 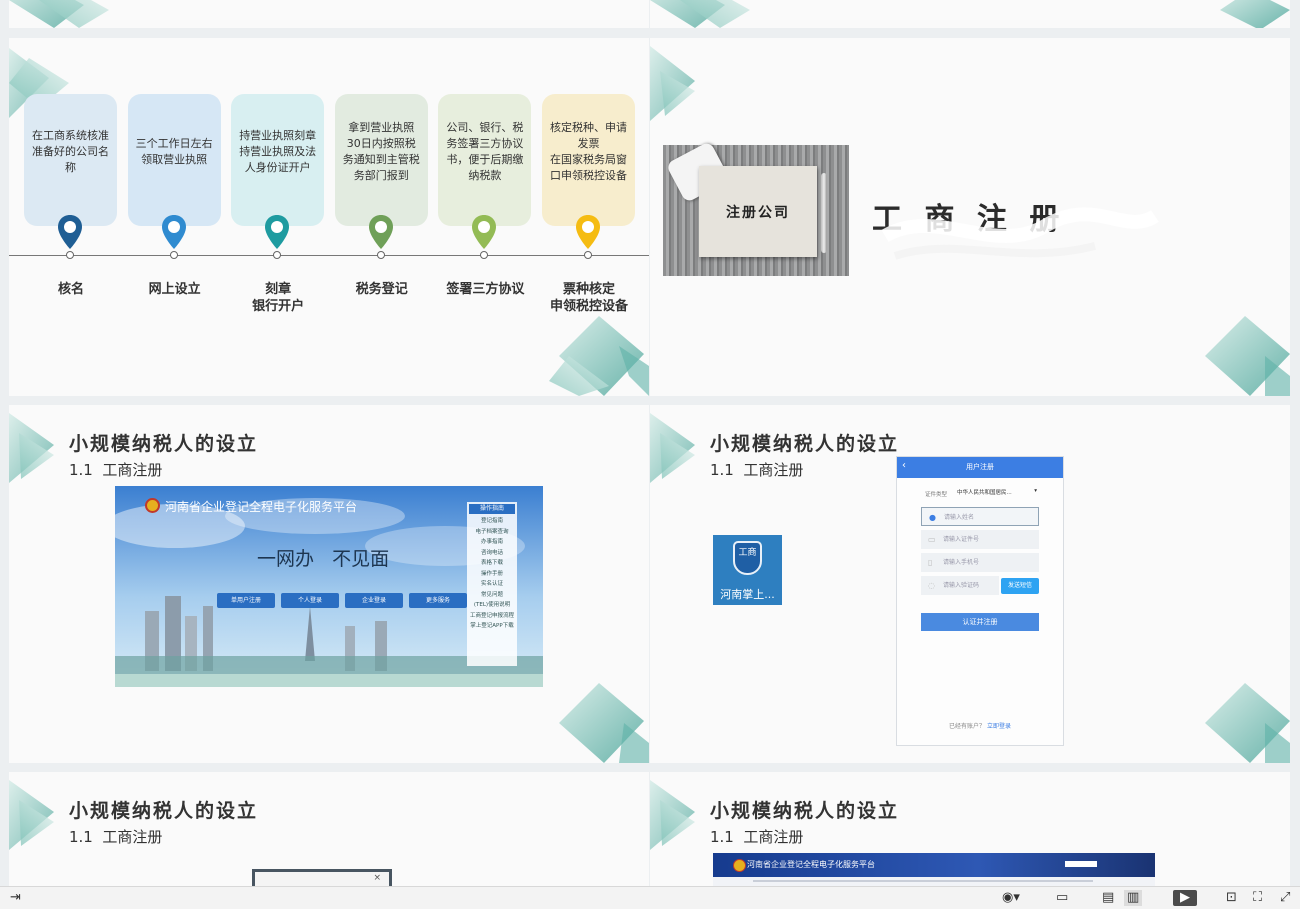 I want to click on timeline-step-label: 核名, so click(x=70, y=289).